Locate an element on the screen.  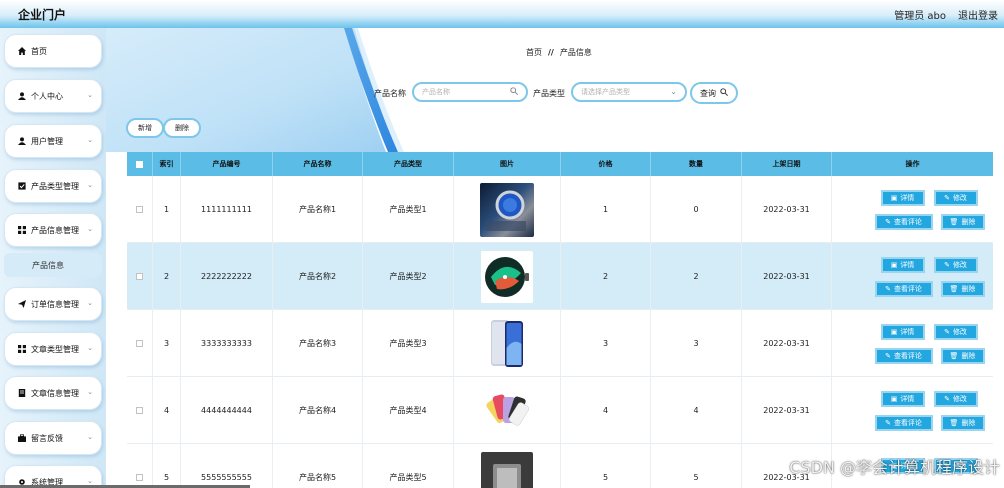
briefcase-icon is located at coordinates (22, 438).